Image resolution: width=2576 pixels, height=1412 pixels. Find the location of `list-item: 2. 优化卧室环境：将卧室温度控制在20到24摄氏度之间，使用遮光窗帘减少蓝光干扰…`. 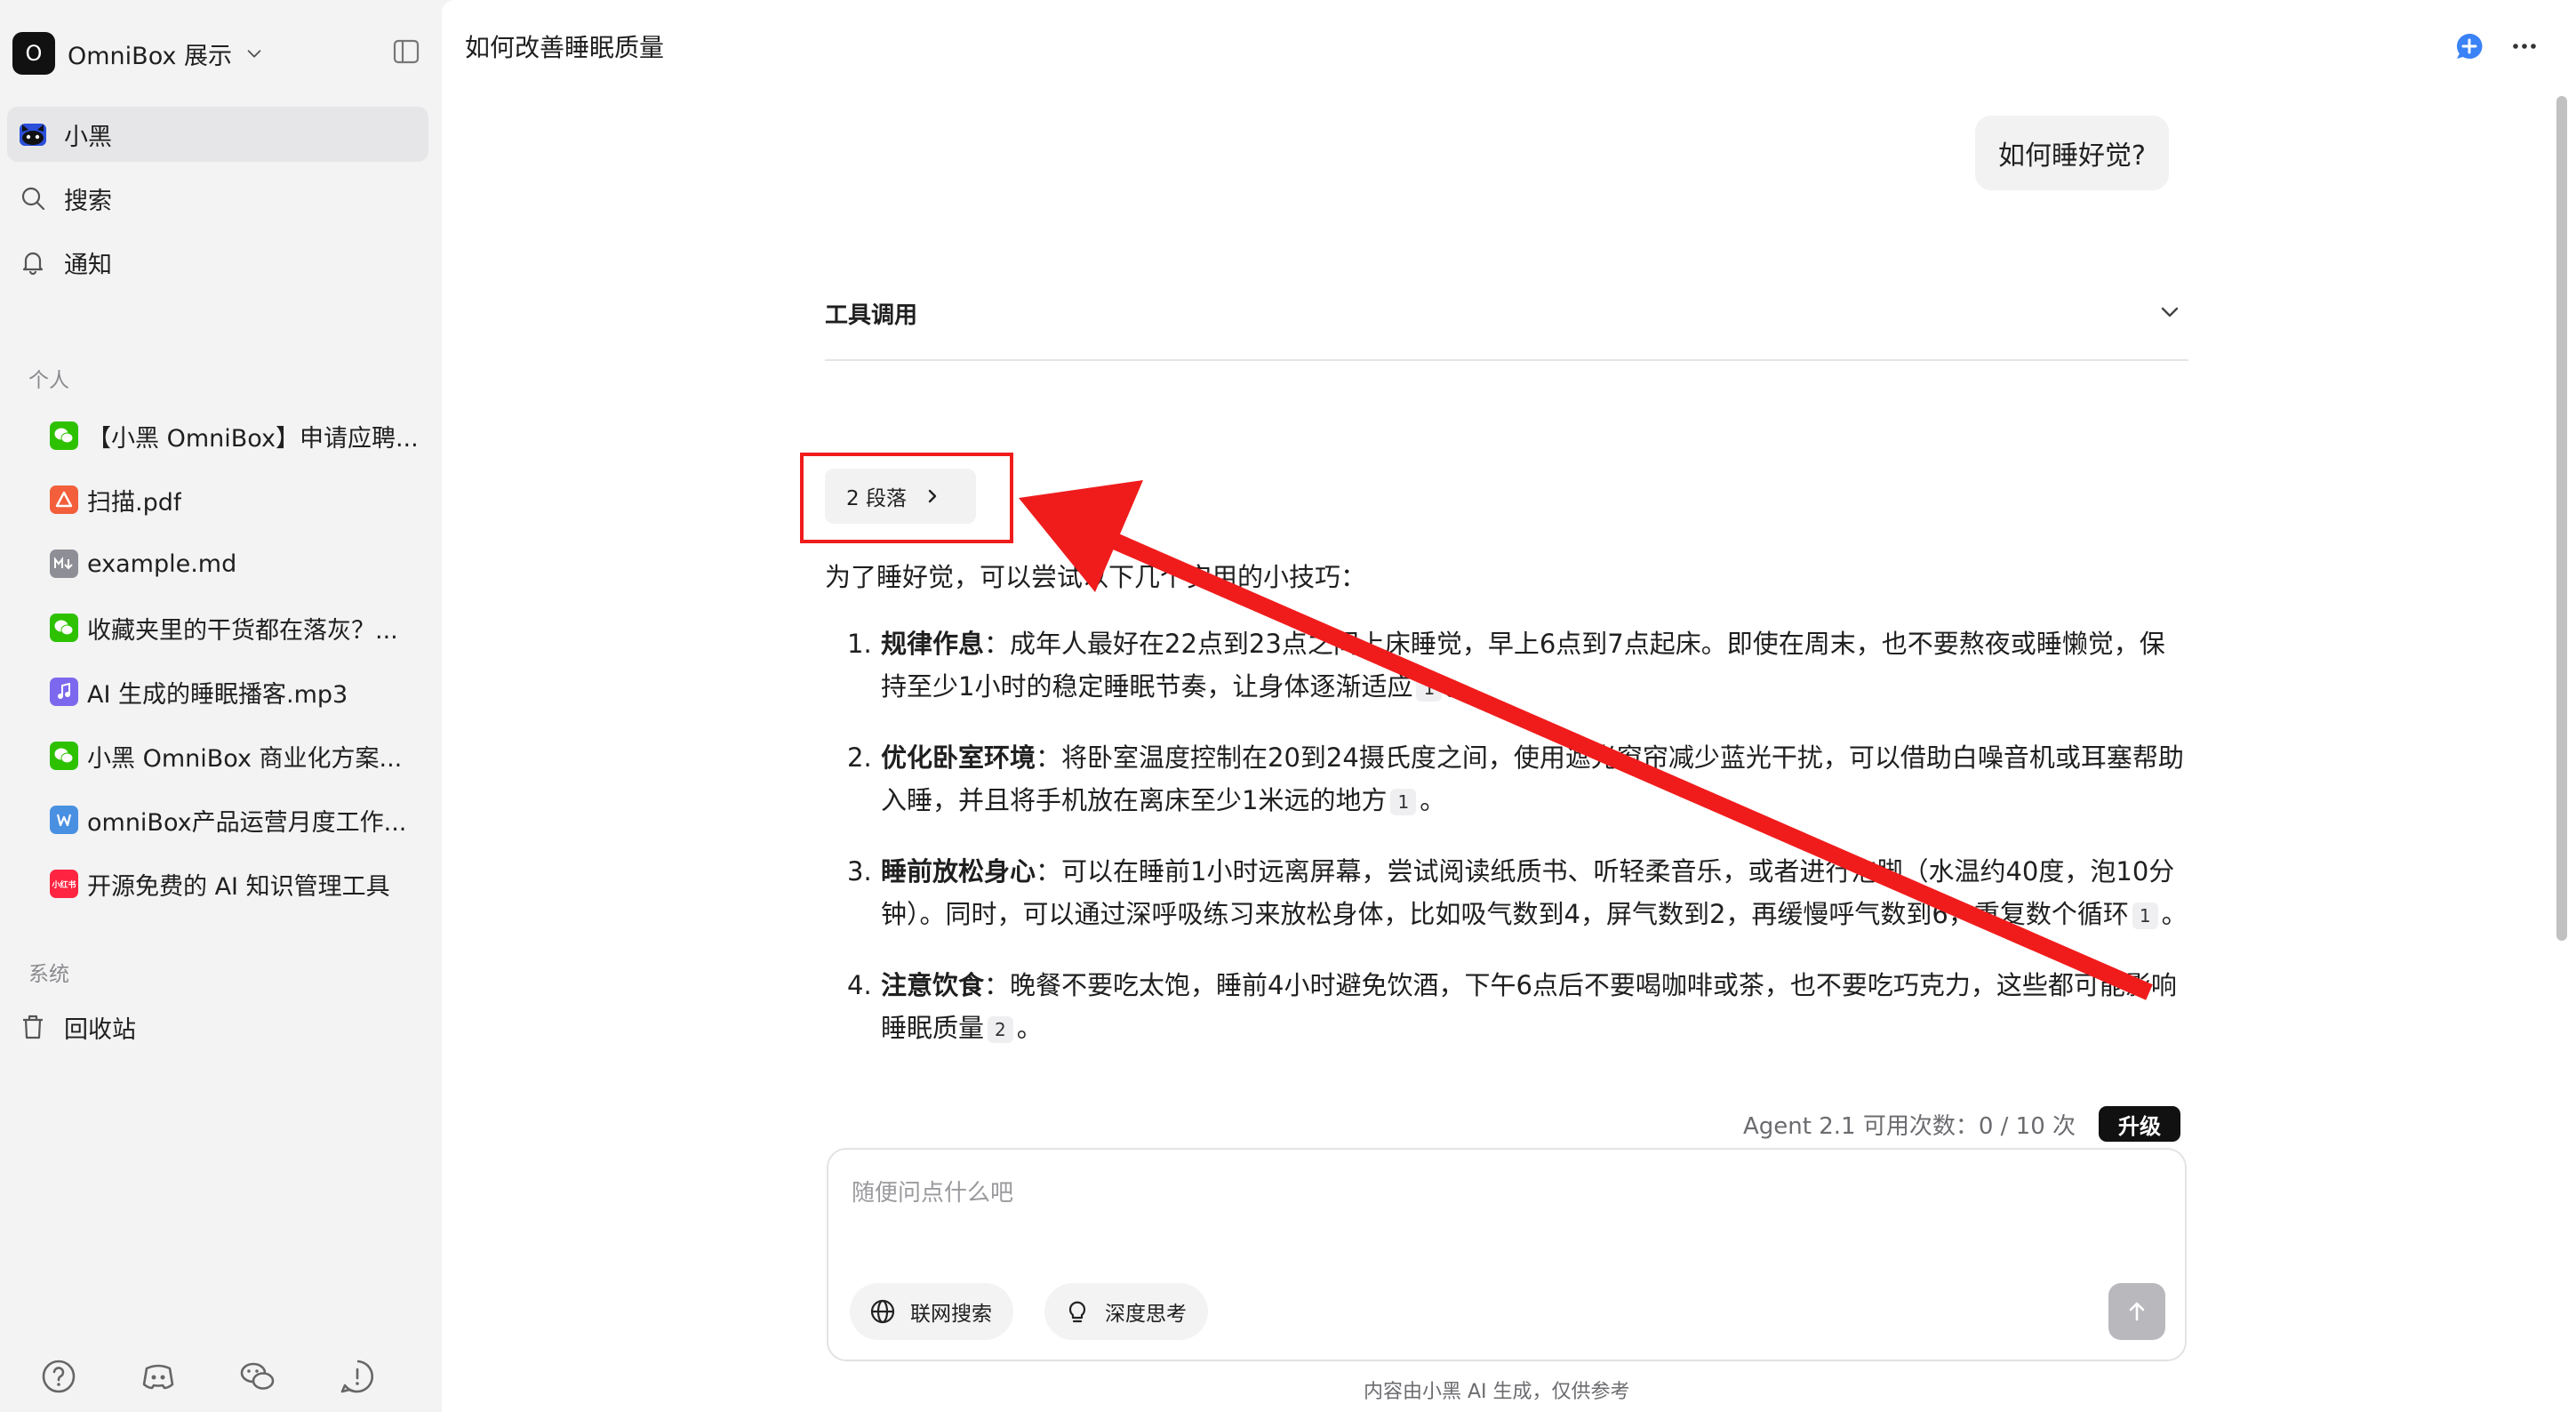

list-item: 2. 优化卧室环境：将卧室温度控制在20到24摄氏度之间，使用遮光窗帘减少蓝光干扰… is located at coordinates (1515, 778).